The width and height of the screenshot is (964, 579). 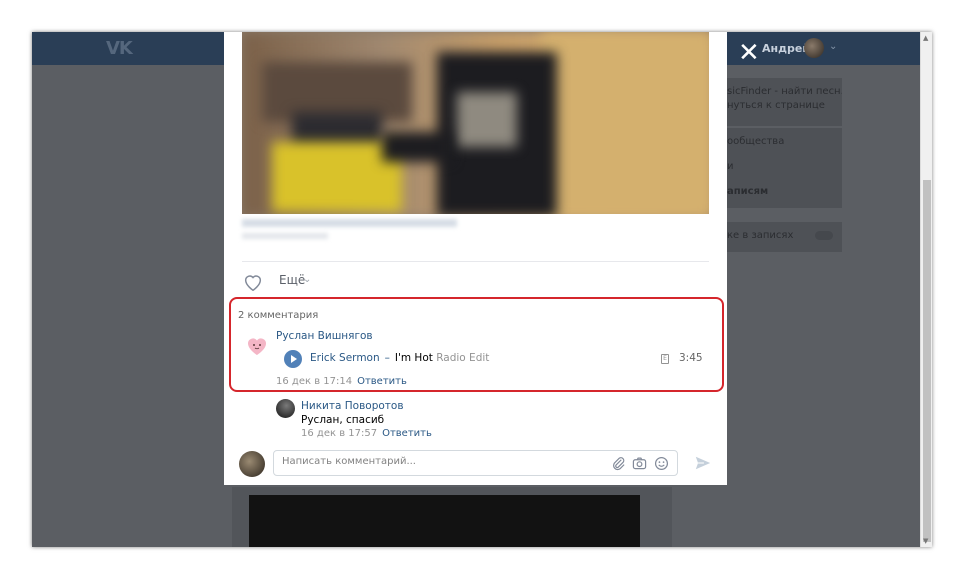 What do you see at coordinates (476, 344) in the screenshot?
I see `comment-highlight-box` at bounding box center [476, 344].